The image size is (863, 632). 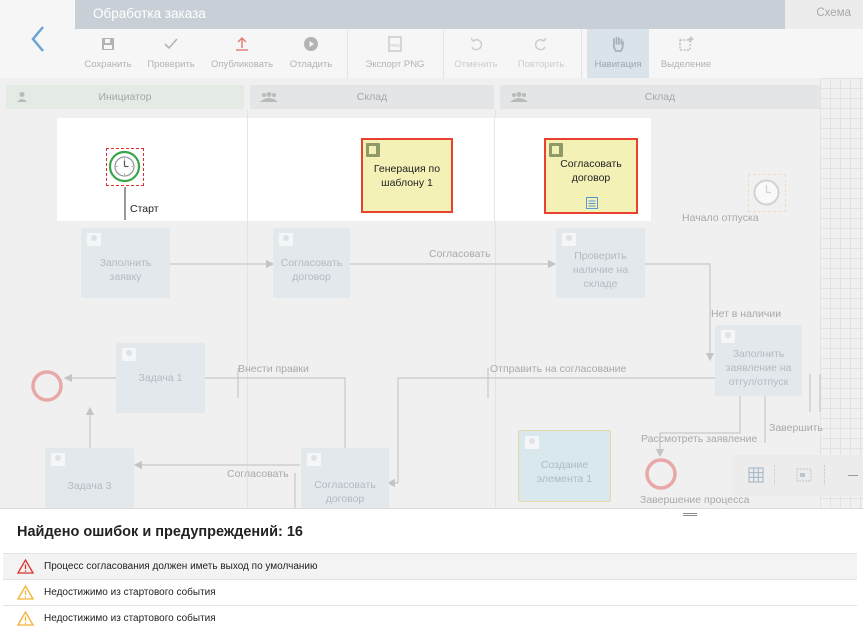 What do you see at coordinates (125, 203) in the screenshot?
I see `start-connector` at bounding box center [125, 203].